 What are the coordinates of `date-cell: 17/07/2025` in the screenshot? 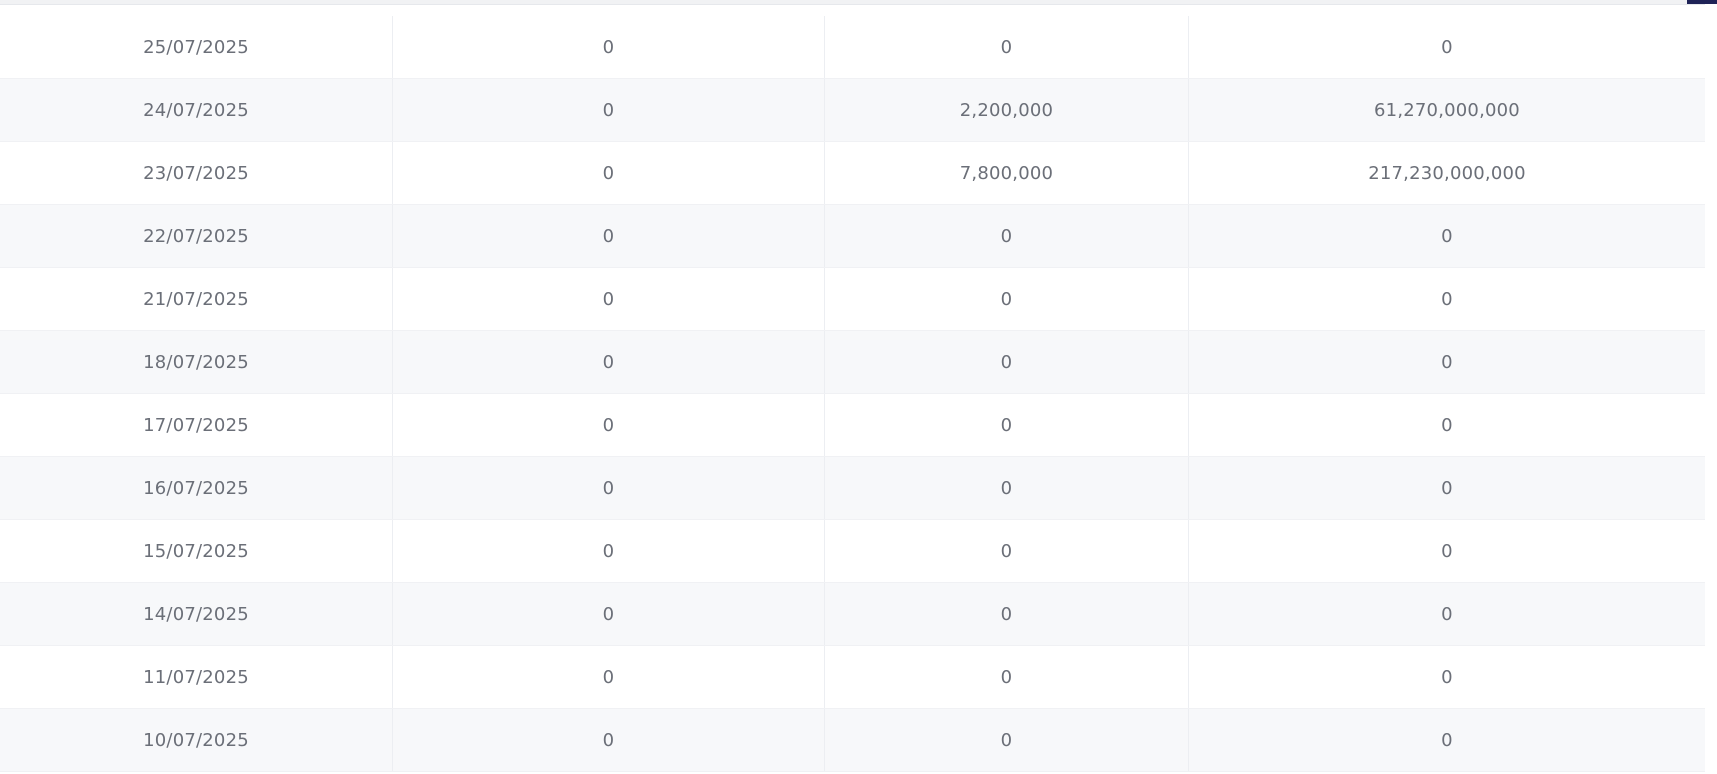 It's located at (196, 425).